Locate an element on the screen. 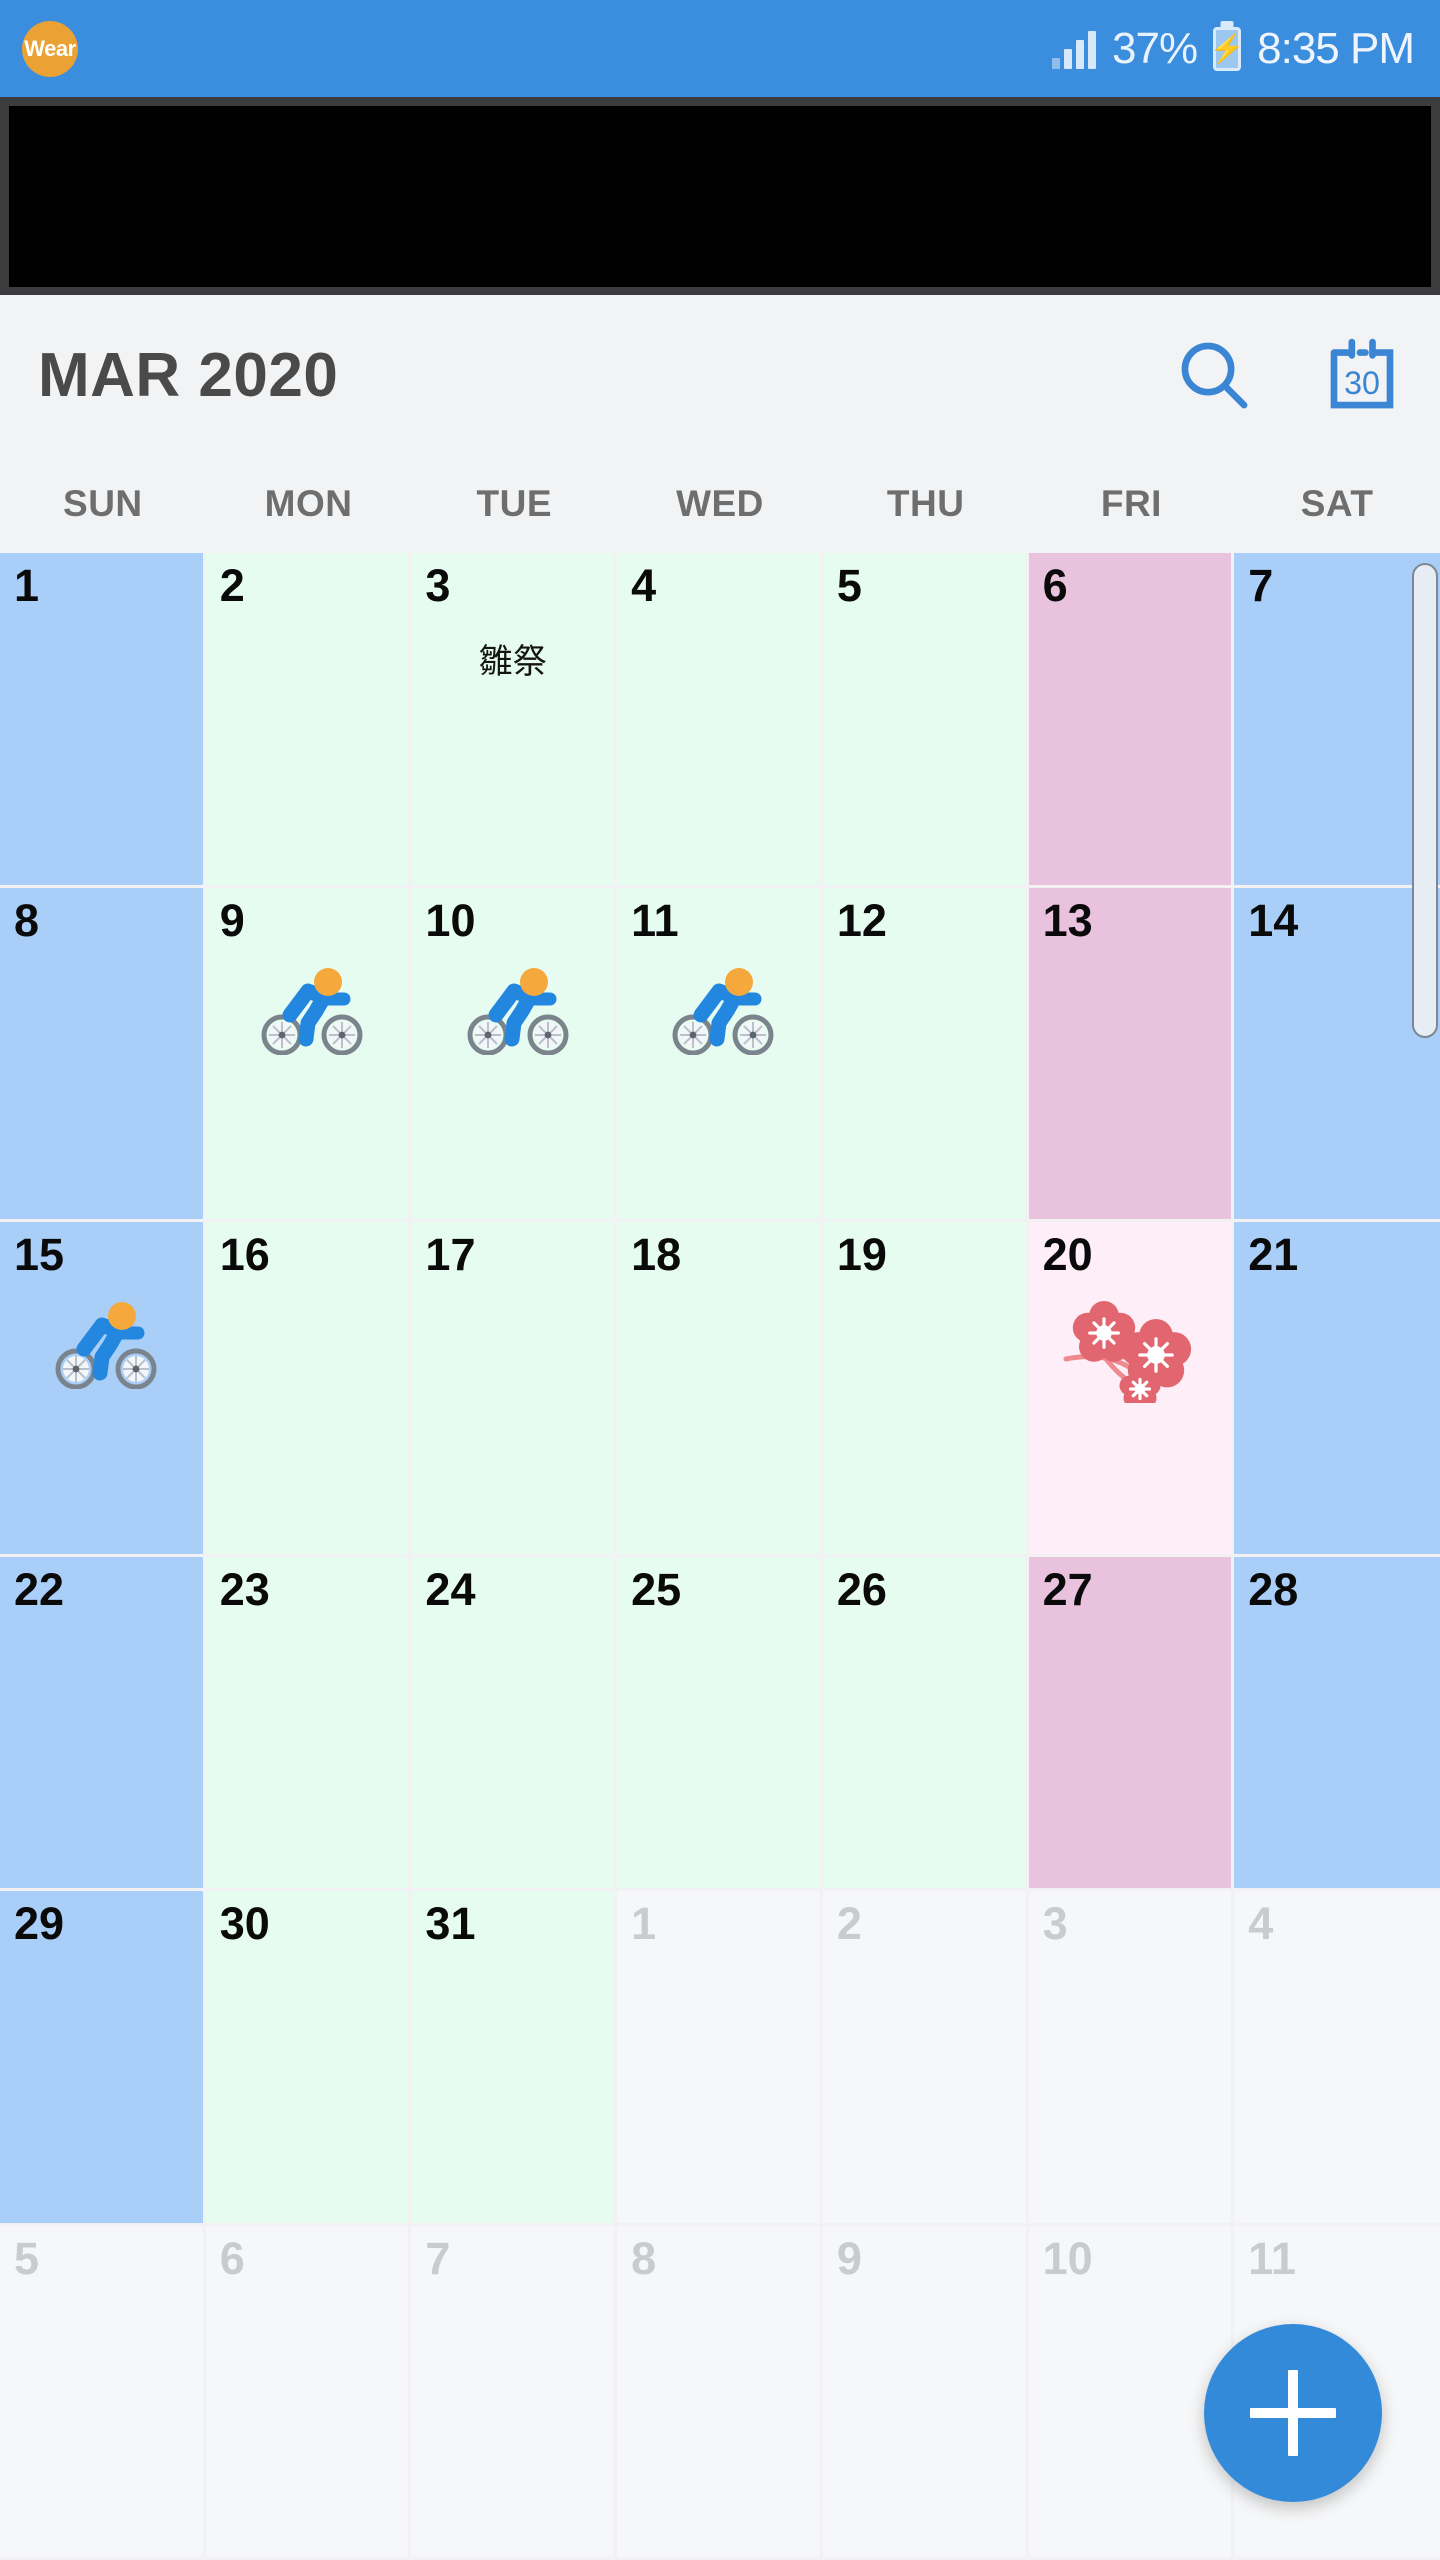 The image size is (1440, 2560). day-number: 10 is located at coordinates (450, 920).